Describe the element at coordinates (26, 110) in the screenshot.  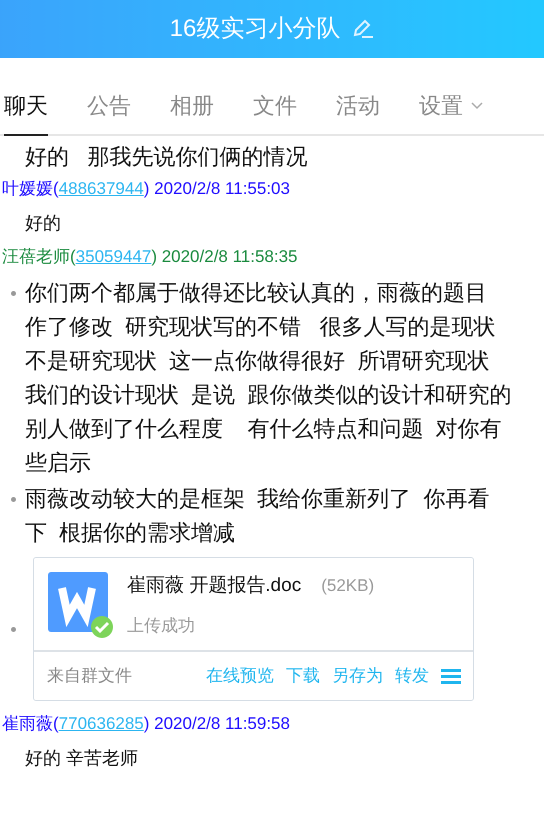
I see `tab: 聊天` at that location.